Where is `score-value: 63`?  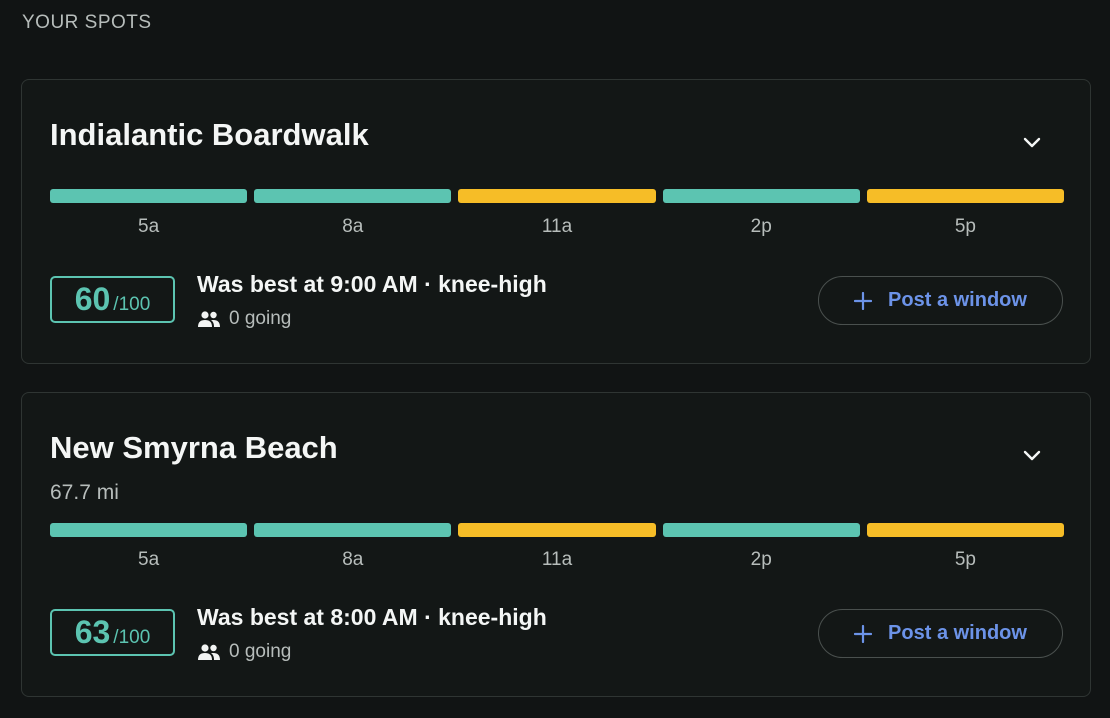
score-value: 63 is located at coordinates (92, 632).